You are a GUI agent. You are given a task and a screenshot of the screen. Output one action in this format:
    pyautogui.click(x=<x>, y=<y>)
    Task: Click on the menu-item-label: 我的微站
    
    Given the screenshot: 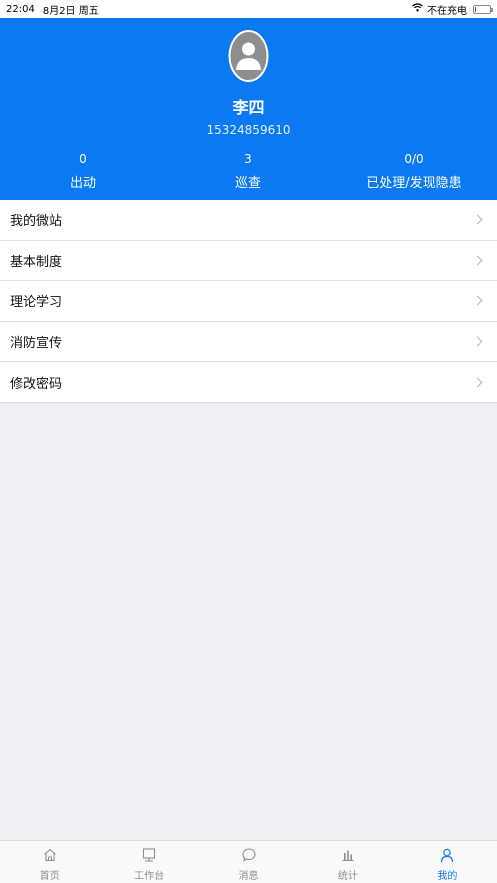 What is the action you would take?
    pyautogui.click(x=36, y=222)
    